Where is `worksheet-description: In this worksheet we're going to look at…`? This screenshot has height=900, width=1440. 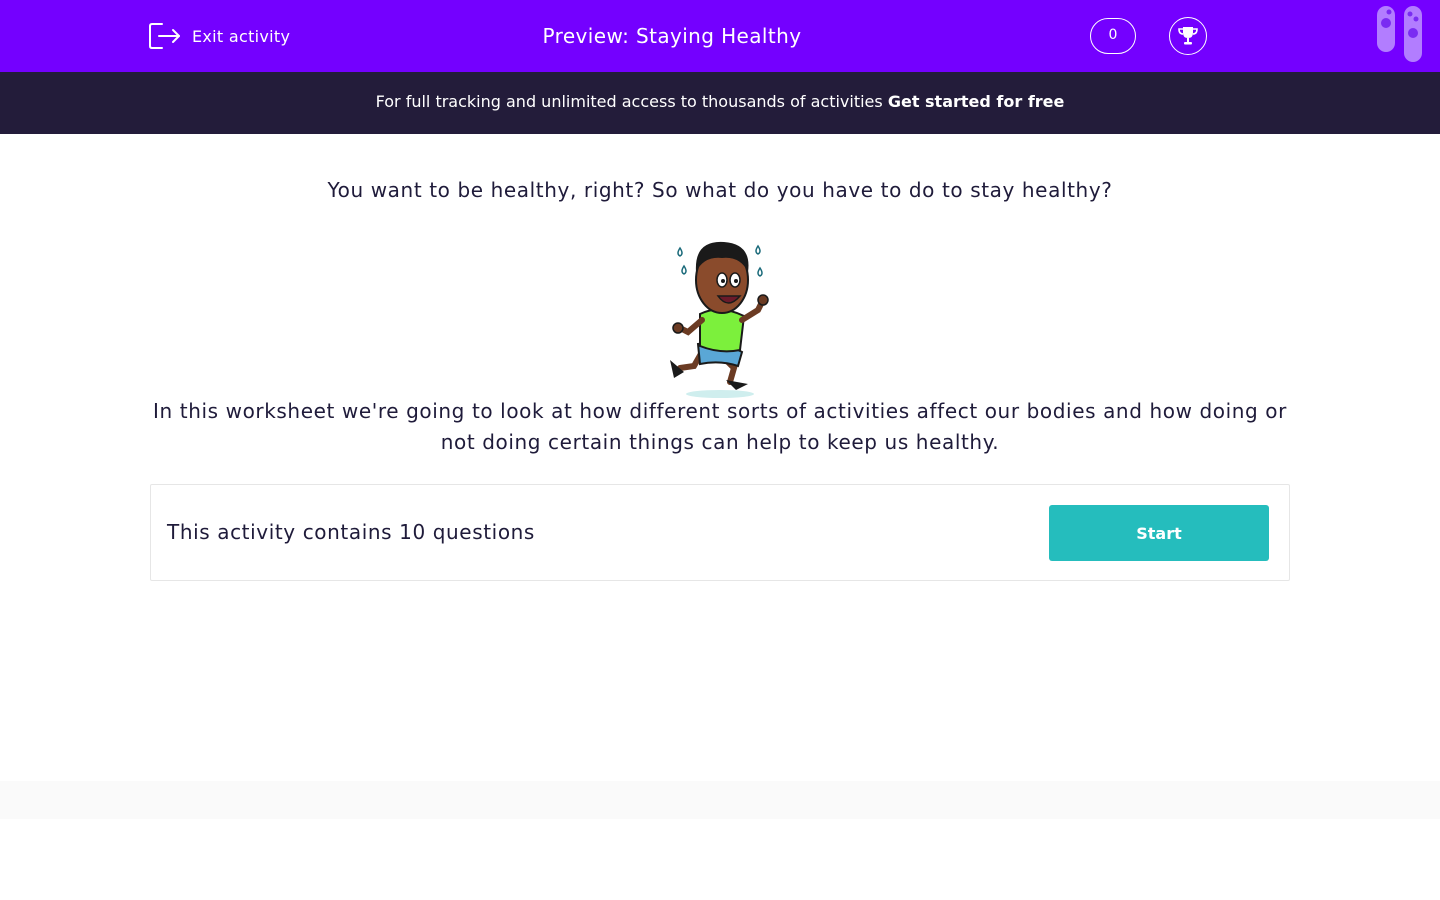
worksheet-description: In this worksheet we're going to look at… is located at coordinates (720, 426).